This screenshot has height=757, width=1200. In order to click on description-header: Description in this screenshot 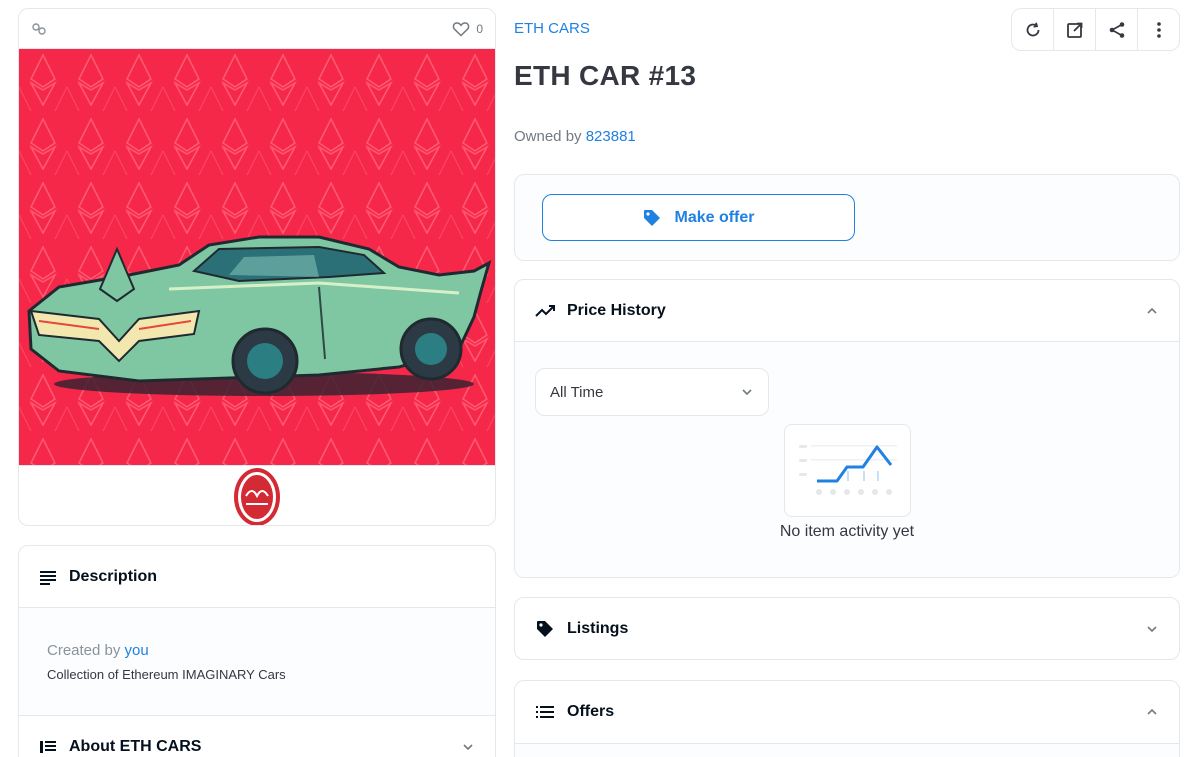, I will do `click(257, 577)`.